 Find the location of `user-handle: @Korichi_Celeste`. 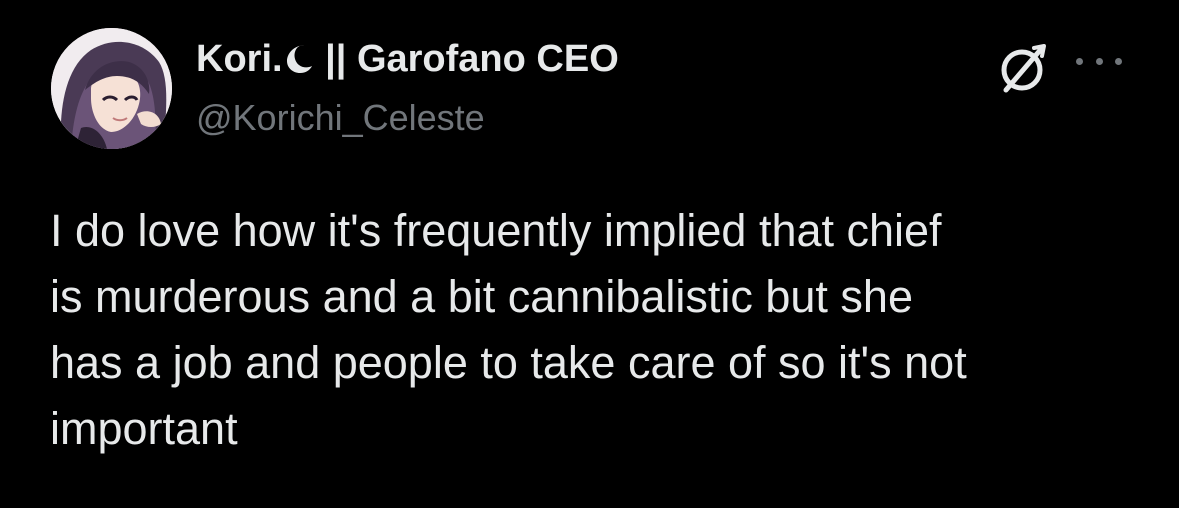

user-handle: @Korichi_Celeste is located at coordinates (340, 118).